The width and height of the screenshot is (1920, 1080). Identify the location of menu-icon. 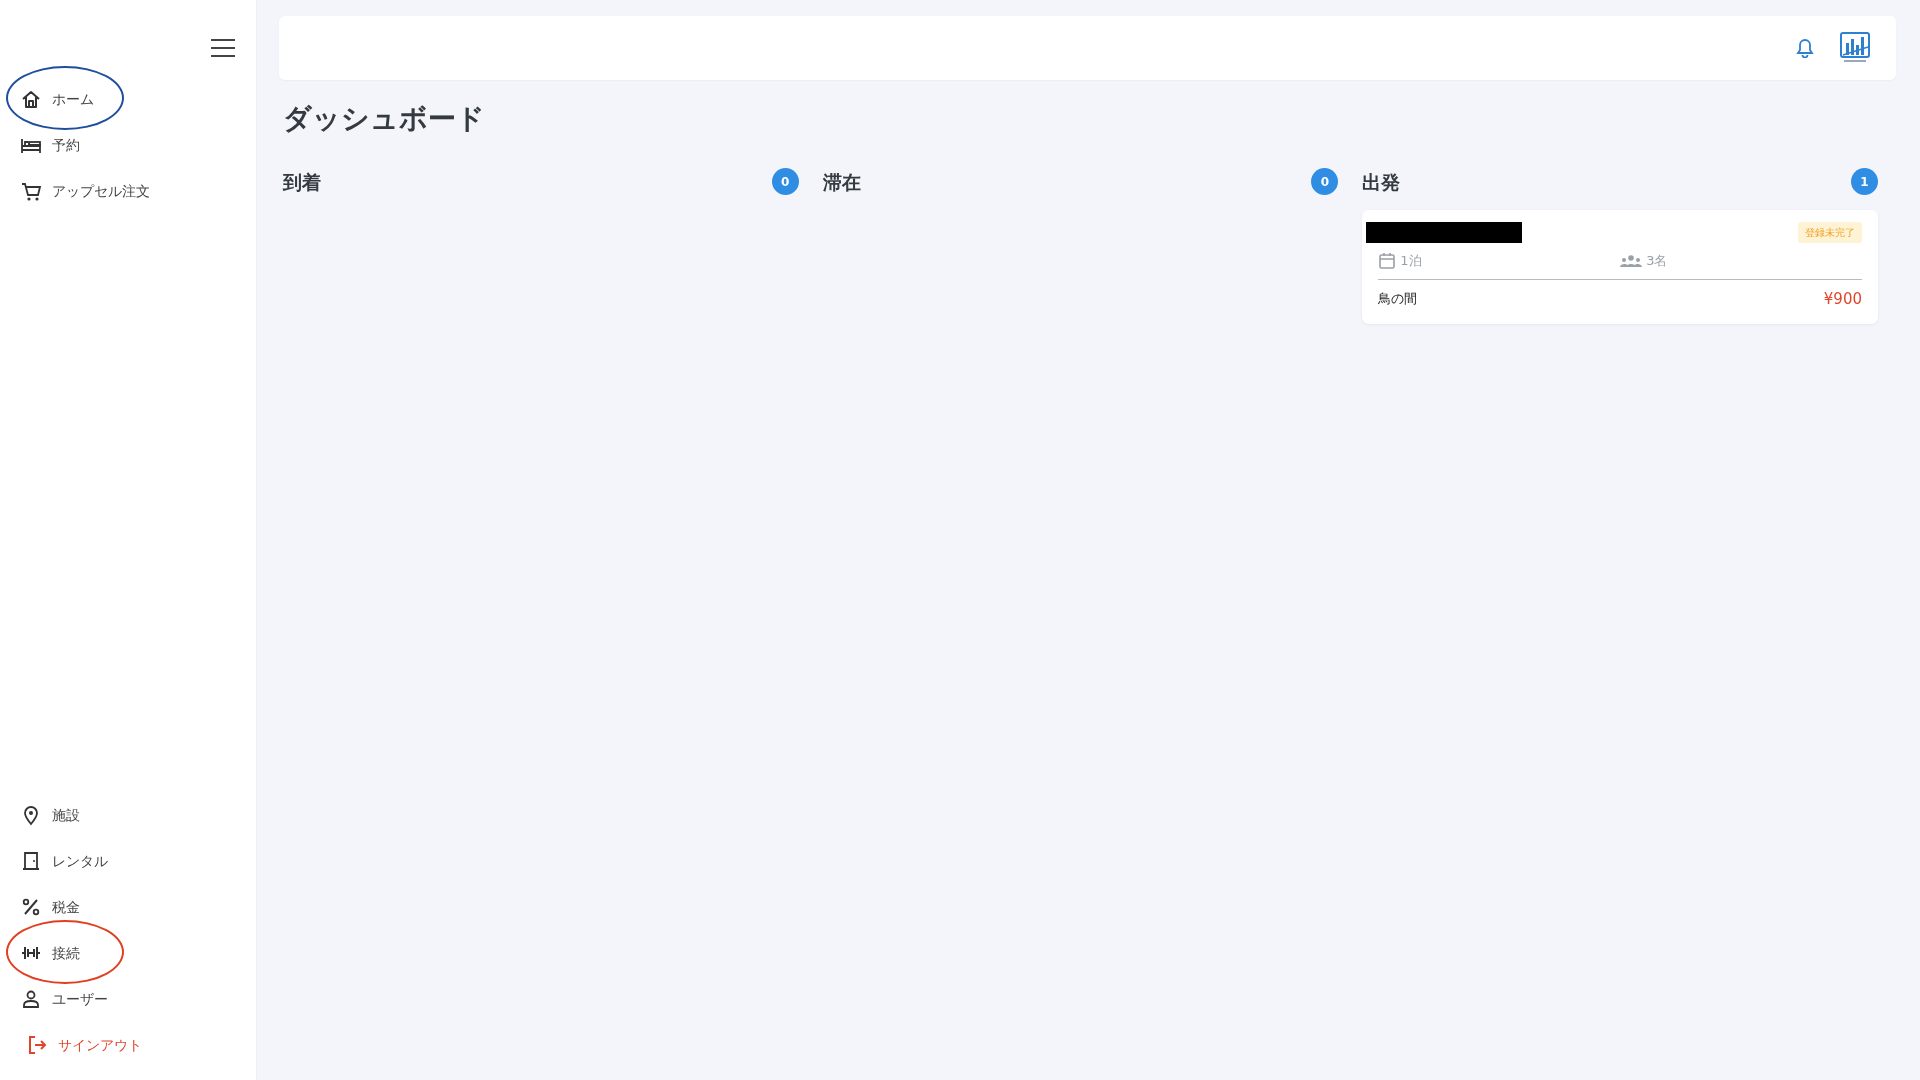
(223, 48).